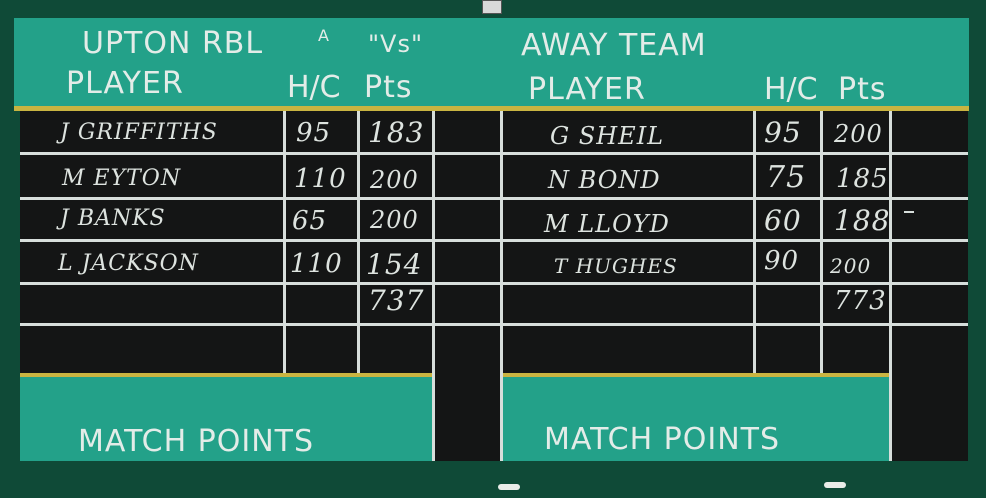  What do you see at coordinates (860, 301) in the screenshot?
I see `away-total: 773` at bounding box center [860, 301].